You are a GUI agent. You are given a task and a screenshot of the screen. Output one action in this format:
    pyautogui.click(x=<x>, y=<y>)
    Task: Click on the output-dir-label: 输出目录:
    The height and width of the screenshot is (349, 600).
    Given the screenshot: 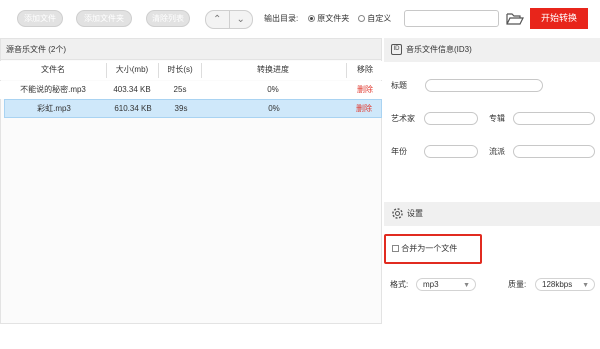 What is the action you would take?
    pyautogui.click(x=281, y=18)
    